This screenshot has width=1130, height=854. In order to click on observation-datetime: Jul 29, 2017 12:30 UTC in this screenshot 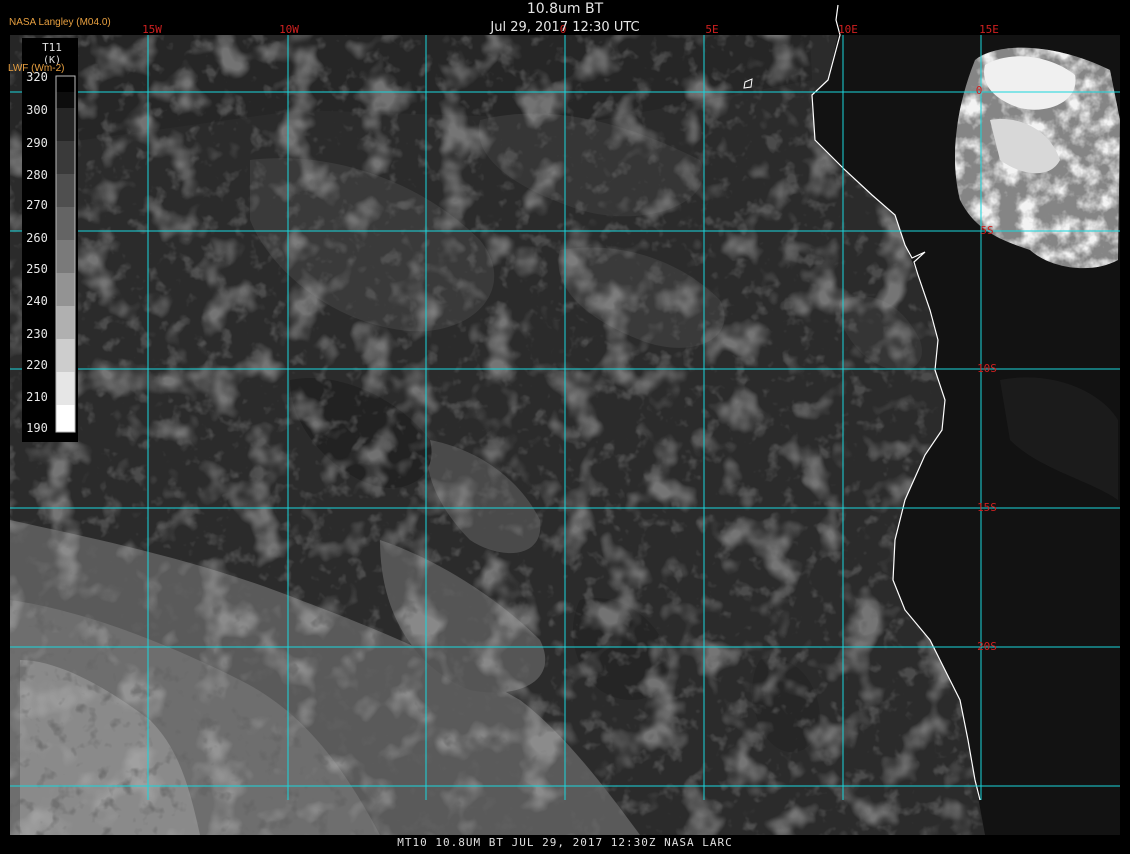, I will do `click(565, 27)`.